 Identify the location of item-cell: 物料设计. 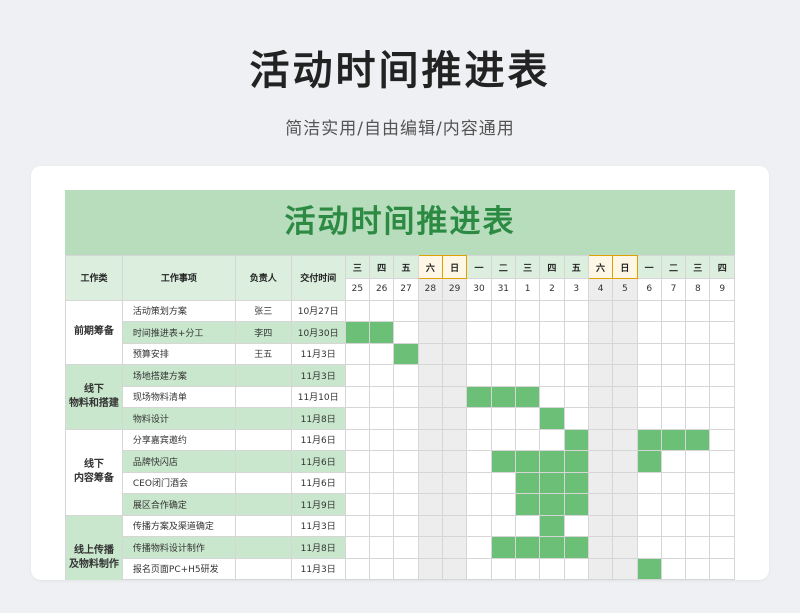
(178, 418).